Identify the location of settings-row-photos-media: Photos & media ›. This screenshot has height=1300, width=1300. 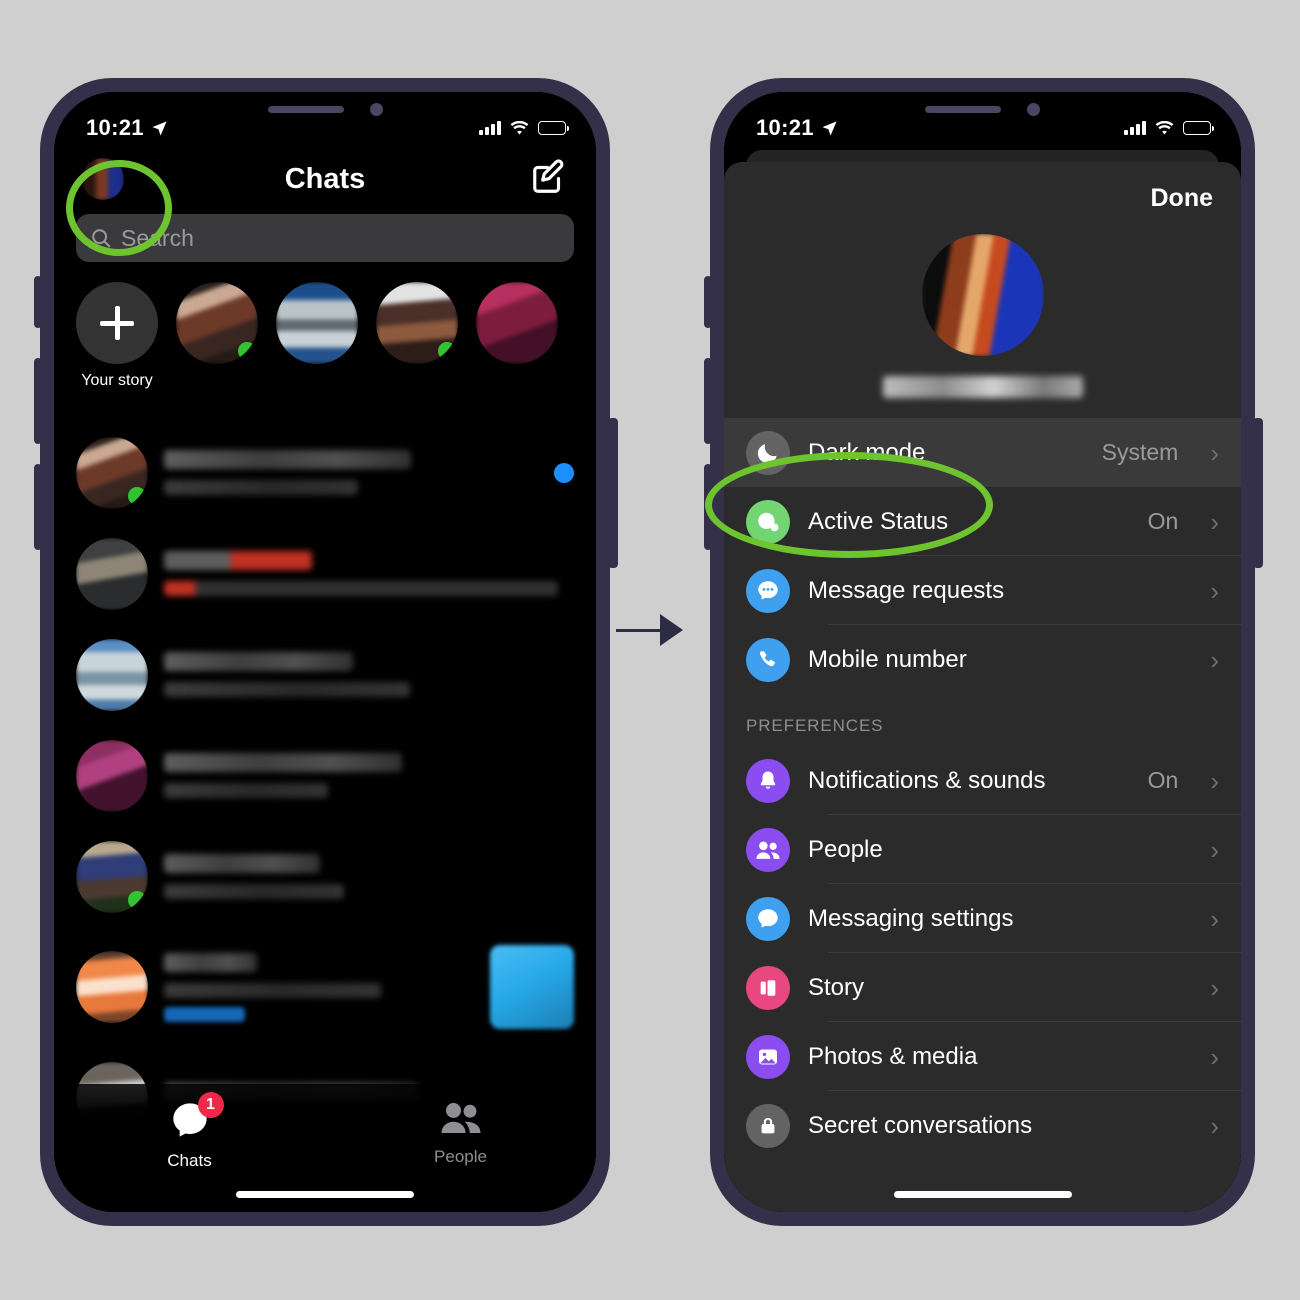
(982, 1056).